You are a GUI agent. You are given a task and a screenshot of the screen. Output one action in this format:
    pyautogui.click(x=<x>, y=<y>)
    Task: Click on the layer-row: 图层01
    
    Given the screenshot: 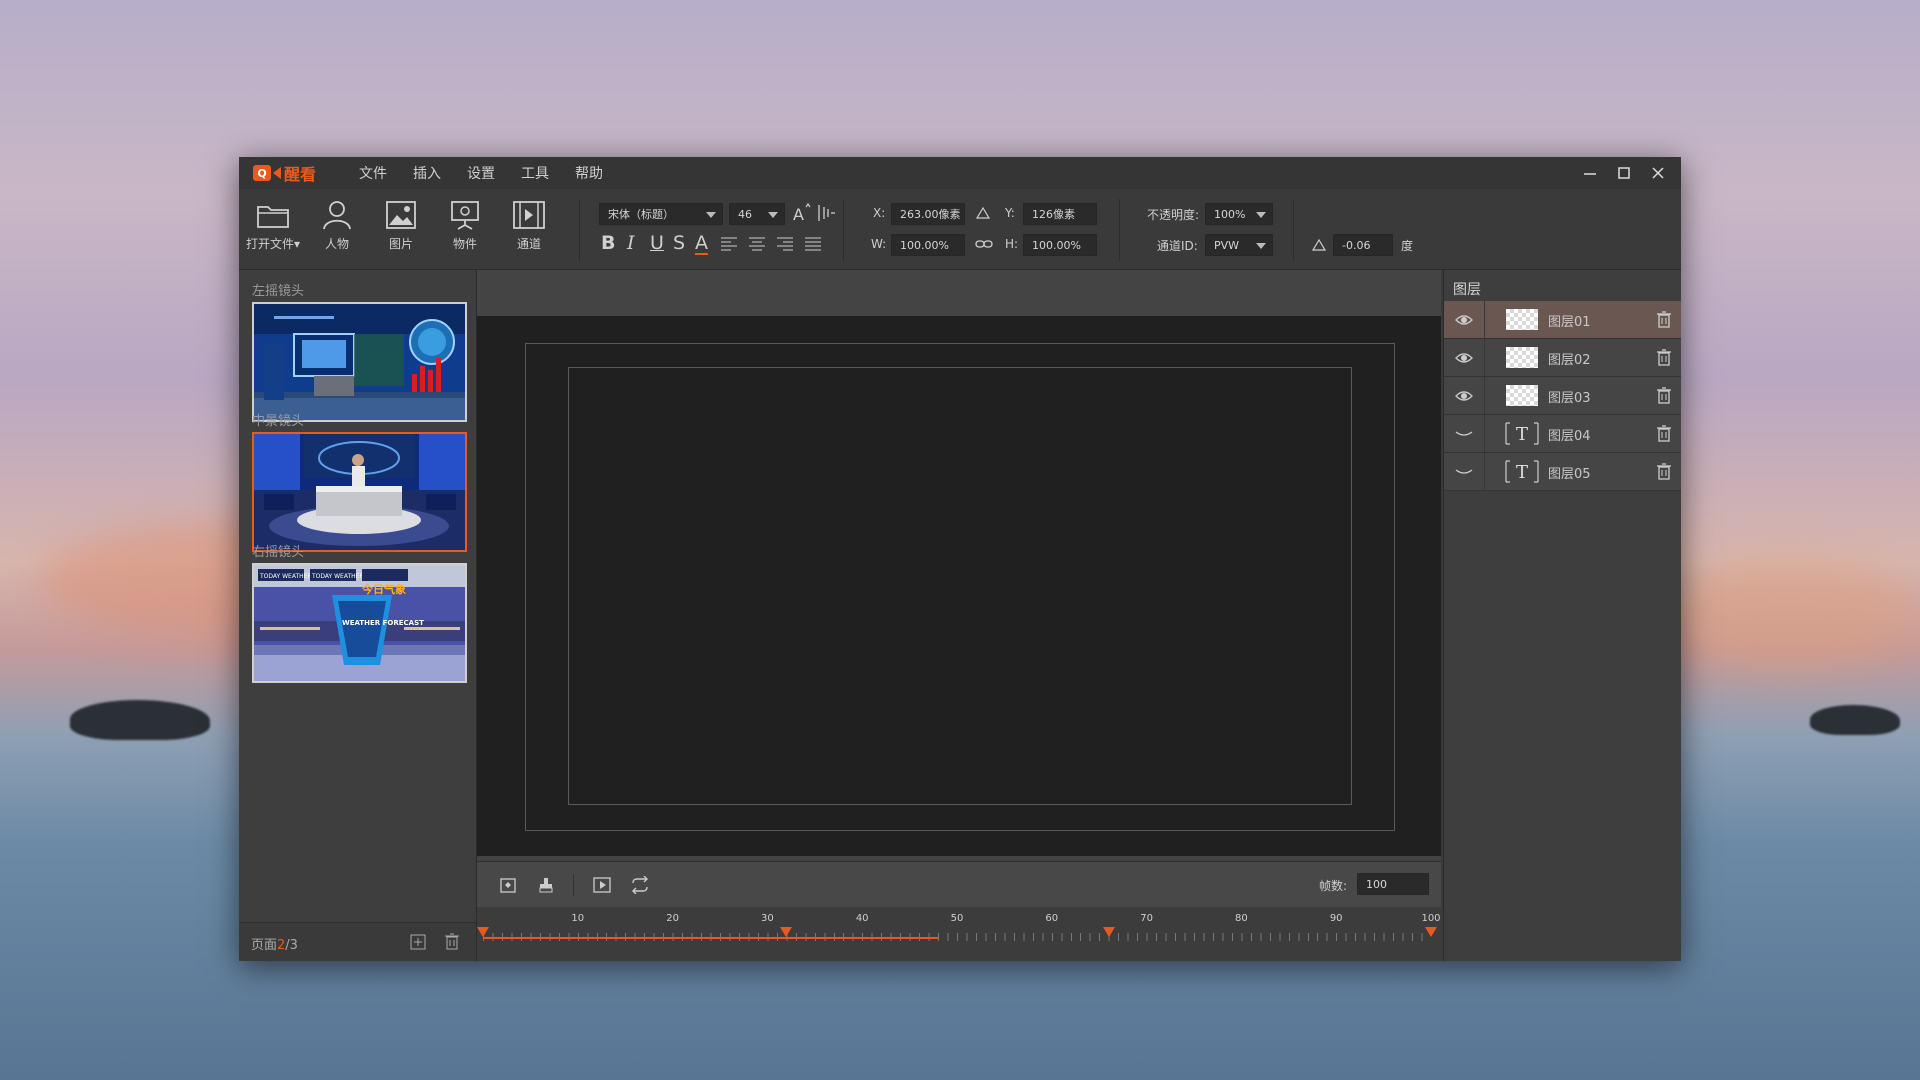 What is the action you would take?
    pyautogui.click(x=1562, y=320)
    